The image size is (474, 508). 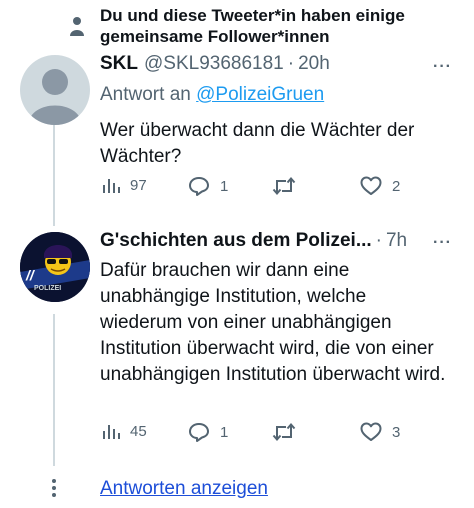 I want to click on reply-context: Antwort an @PolizeiGruen, so click(x=212, y=95).